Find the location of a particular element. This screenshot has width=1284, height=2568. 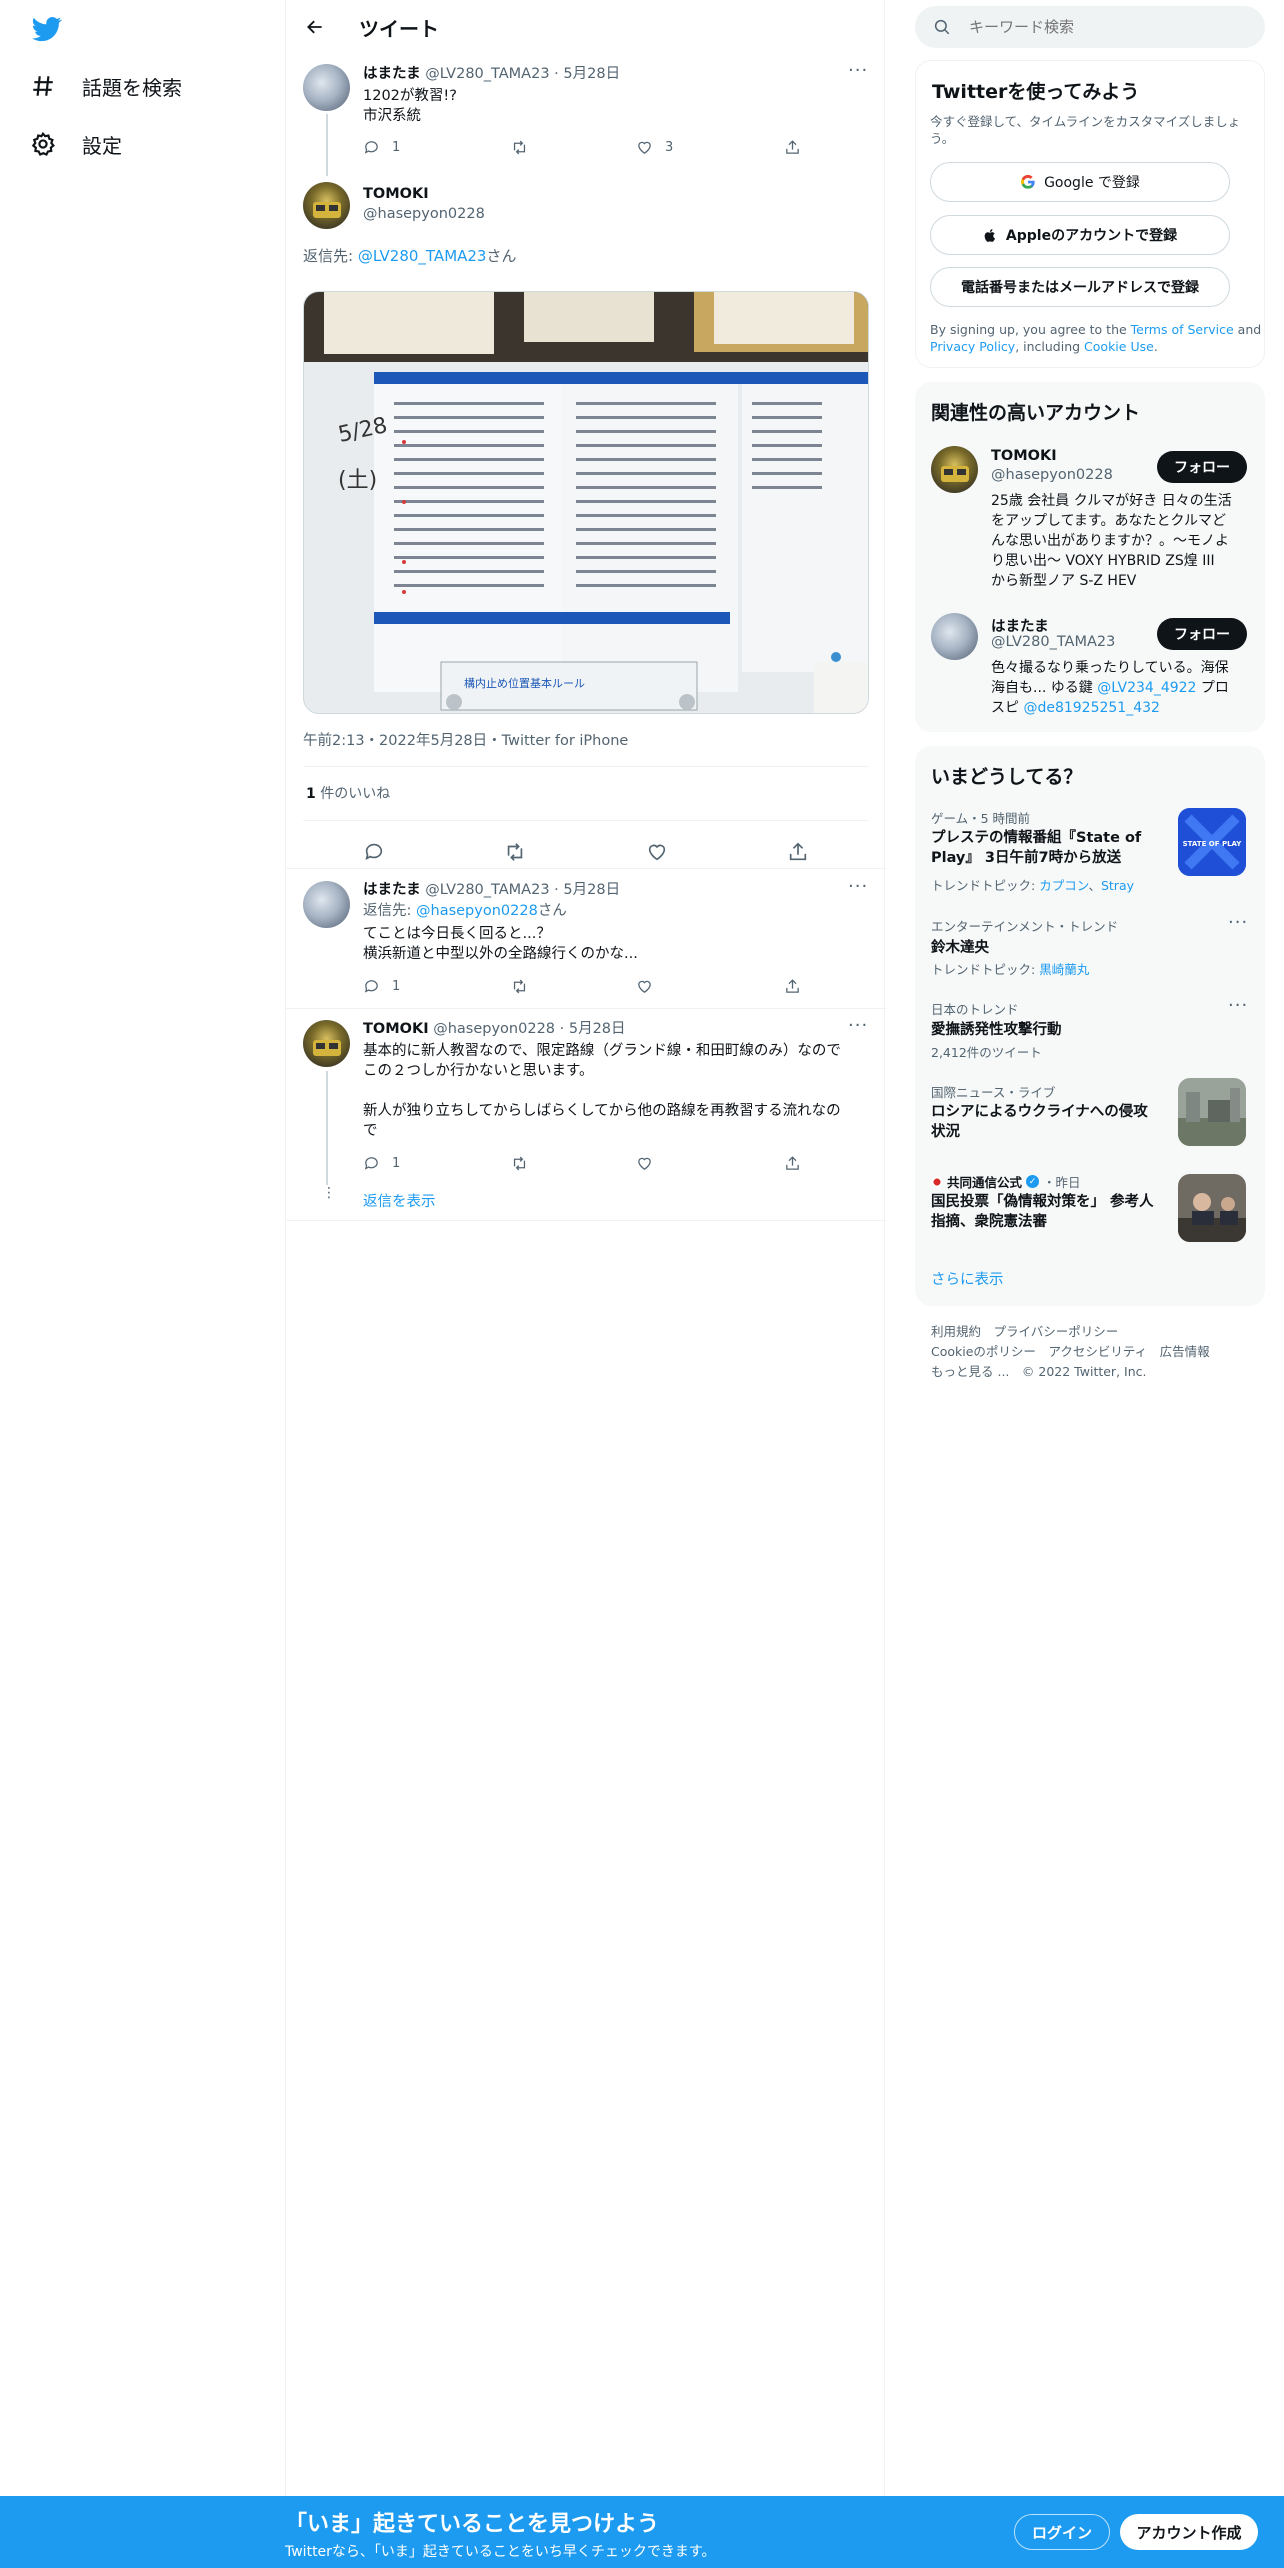

terms-link: Terms of Service is located at coordinates (1182, 329).